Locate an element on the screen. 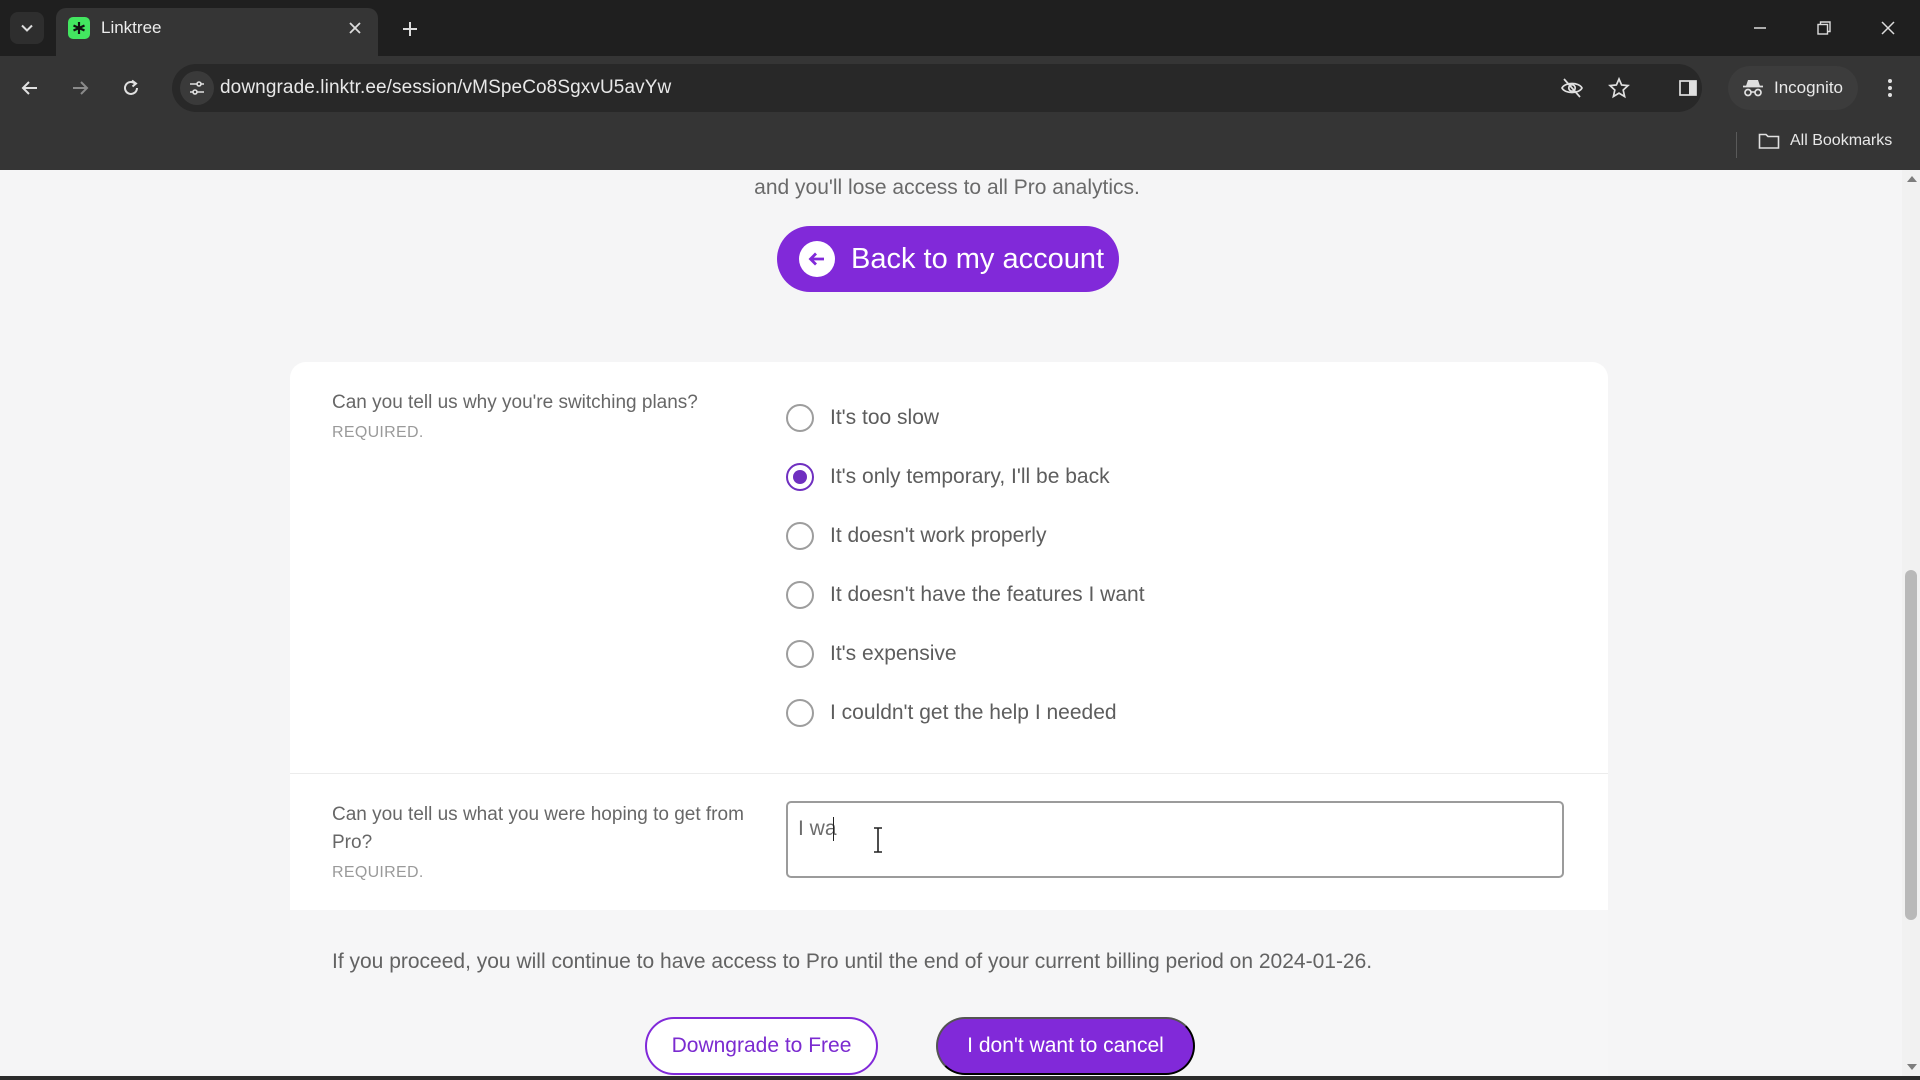 The height and width of the screenshot is (1080, 1920). reason-option-no-help: I couldn't get the help I needed is located at coordinates (951, 713).